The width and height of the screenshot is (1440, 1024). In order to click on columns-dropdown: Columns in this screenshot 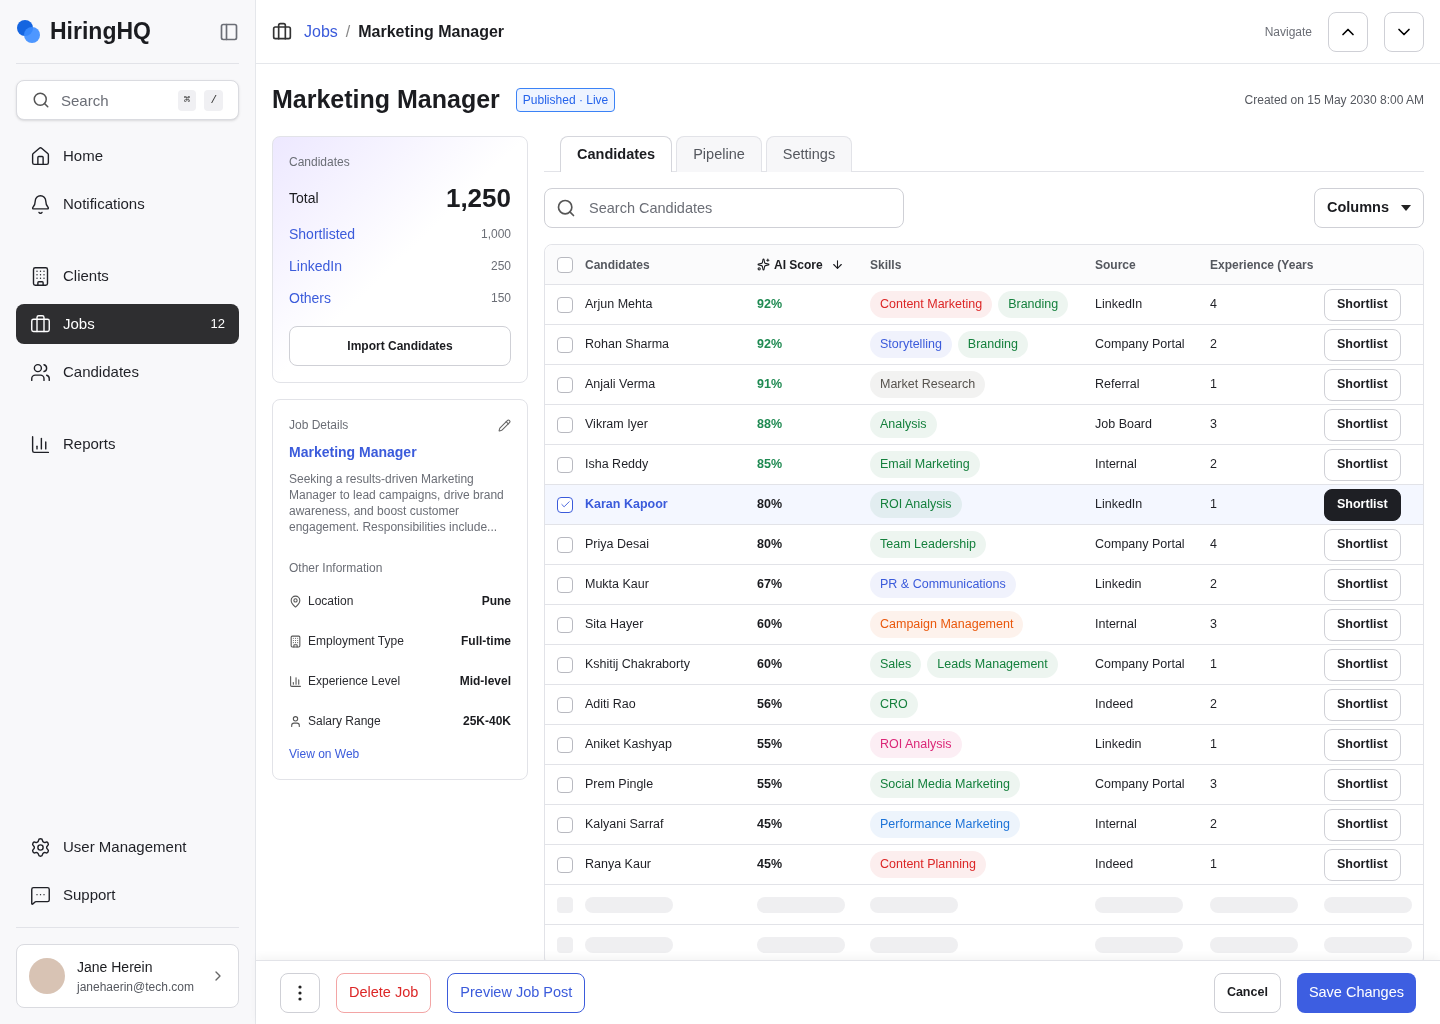, I will do `click(1368, 208)`.